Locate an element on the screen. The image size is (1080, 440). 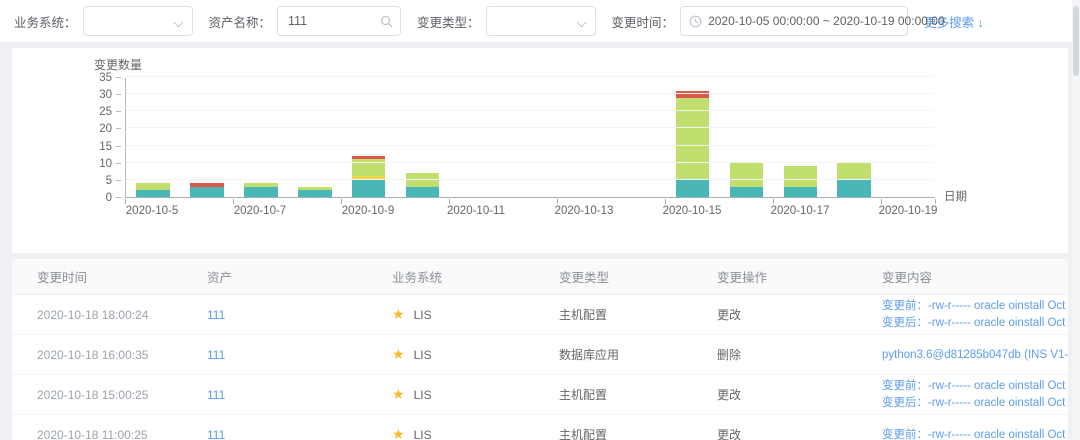
y-tick-label: 20 is located at coordinates (100, 129).